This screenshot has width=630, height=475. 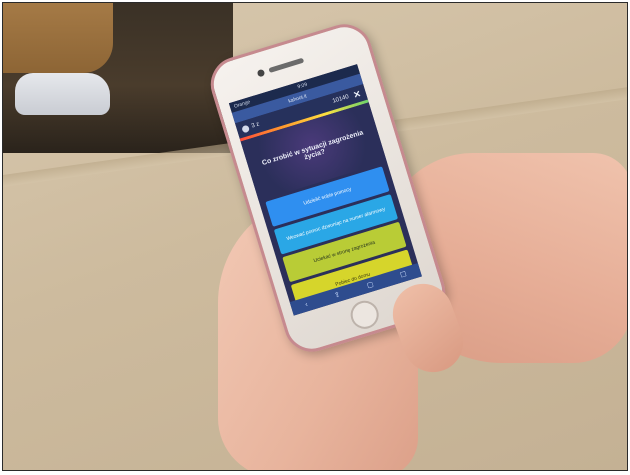 I want to click on question-counter-label: 3 z, so click(x=255, y=125).